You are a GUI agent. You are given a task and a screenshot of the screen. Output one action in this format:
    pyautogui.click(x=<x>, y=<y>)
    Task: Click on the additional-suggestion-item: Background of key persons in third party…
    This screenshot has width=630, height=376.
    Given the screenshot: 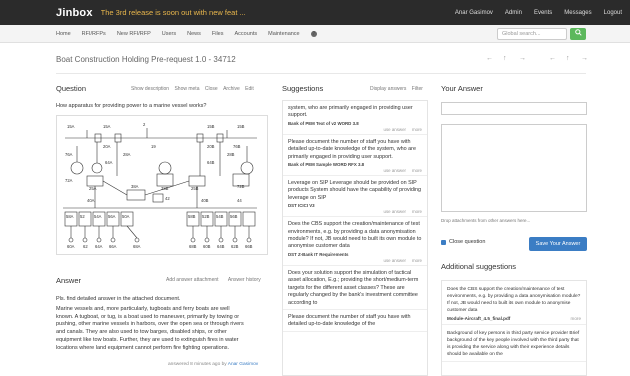 What is the action you would take?
    pyautogui.click(x=514, y=343)
    